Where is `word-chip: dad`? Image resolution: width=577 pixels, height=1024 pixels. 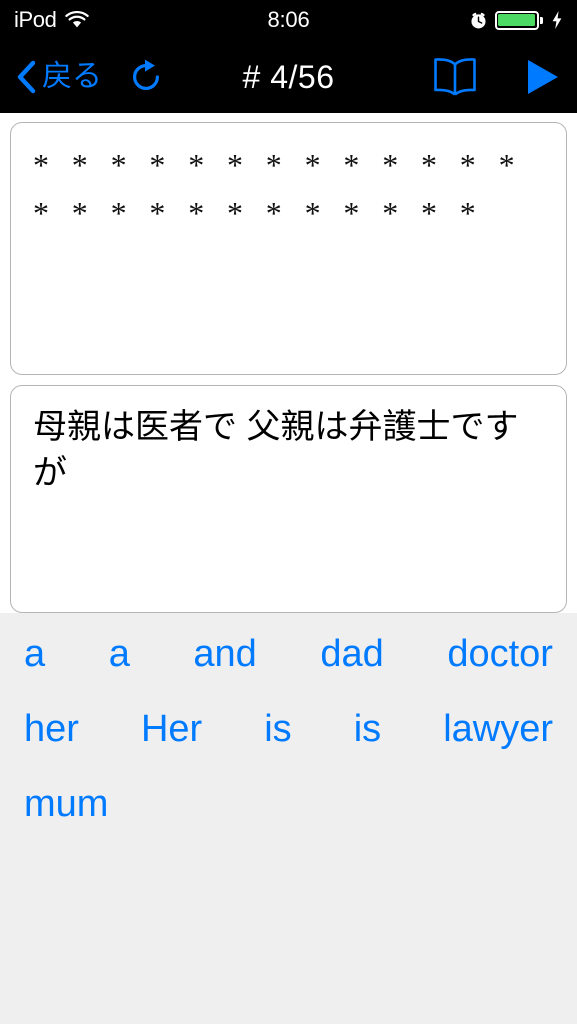
word-chip: dad is located at coordinates (351, 654).